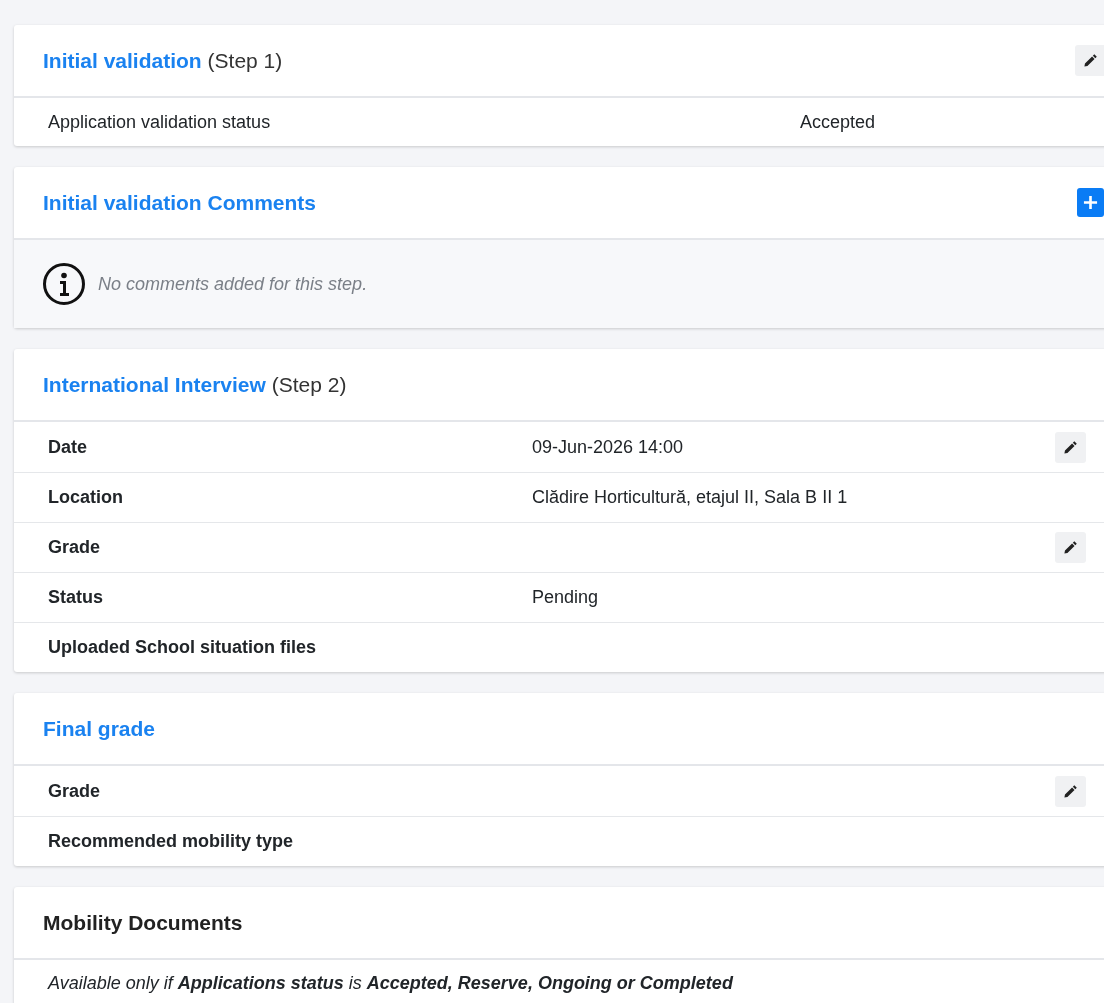 The width and height of the screenshot is (1104, 1003). Describe the element at coordinates (99, 728) in the screenshot. I see `section-title: Final grade` at that location.